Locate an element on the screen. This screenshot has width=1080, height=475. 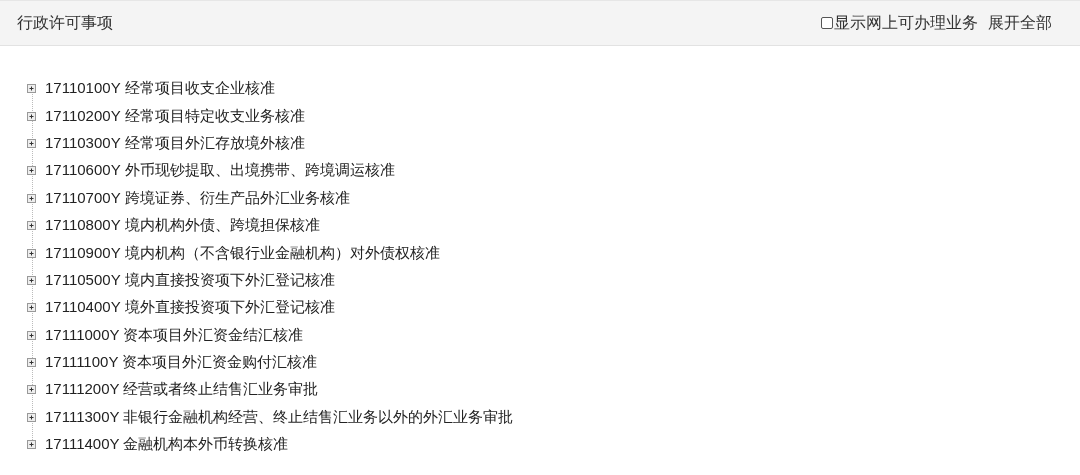
tree-item: 17110100Y 经常项目收支企业核准 is located at coordinates (160, 89).